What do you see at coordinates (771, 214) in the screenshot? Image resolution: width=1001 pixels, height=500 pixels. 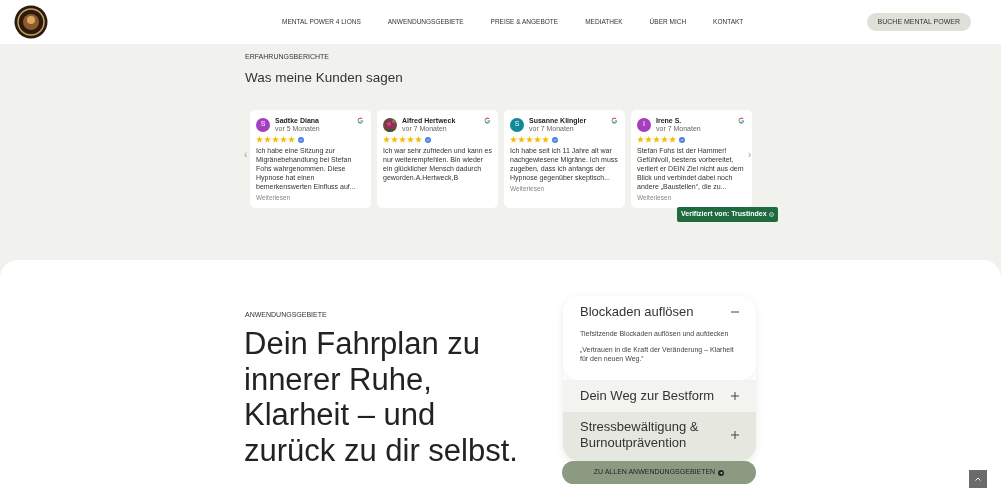 I see `check-icon` at bounding box center [771, 214].